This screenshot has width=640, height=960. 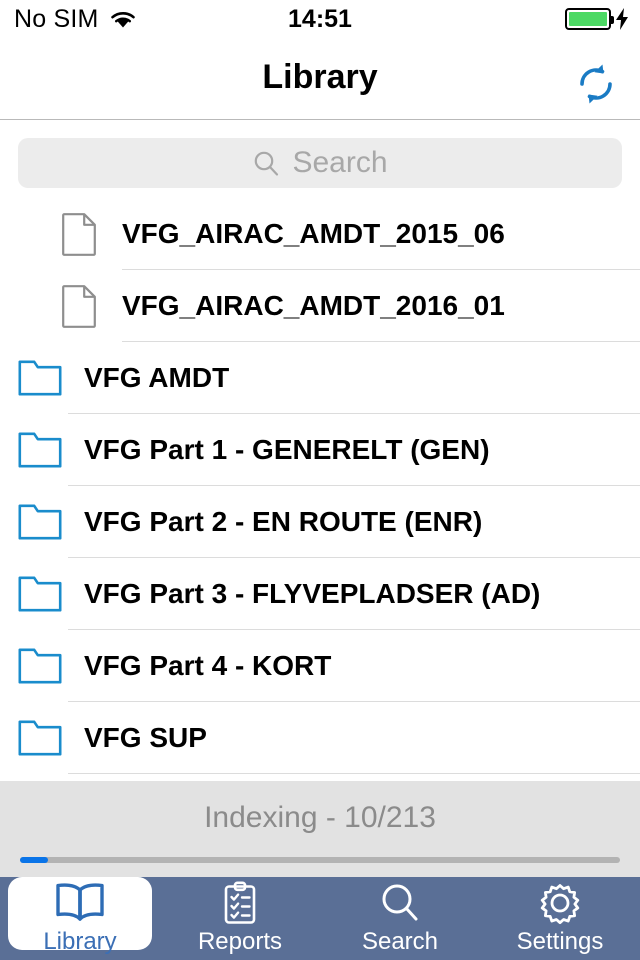 I want to click on tab-search: Search, so click(x=400, y=918).